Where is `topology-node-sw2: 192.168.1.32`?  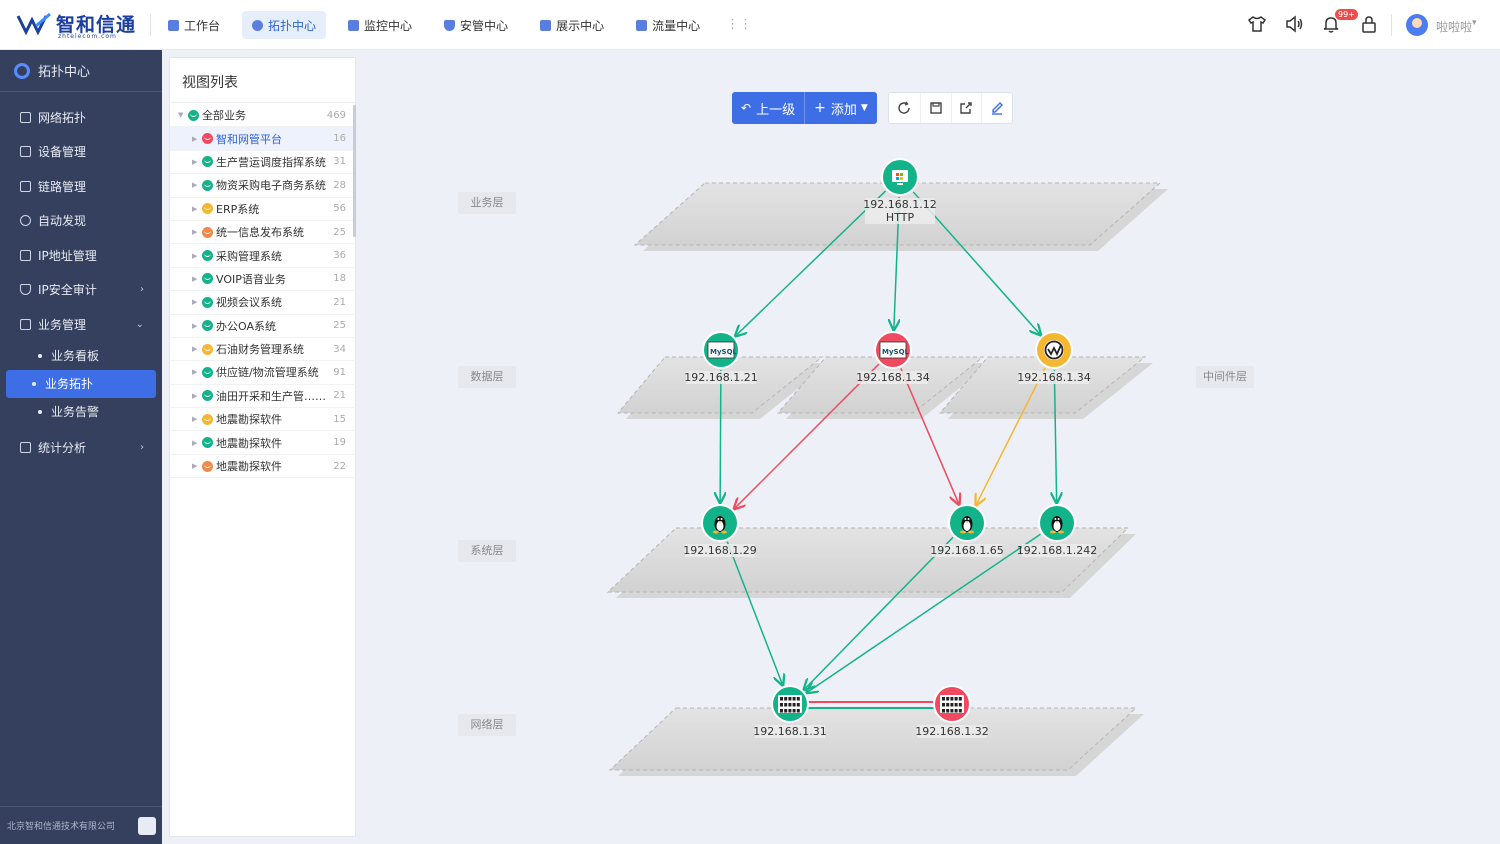
topology-node-sw2: 192.168.1.32 is located at coordinates (952, 711).